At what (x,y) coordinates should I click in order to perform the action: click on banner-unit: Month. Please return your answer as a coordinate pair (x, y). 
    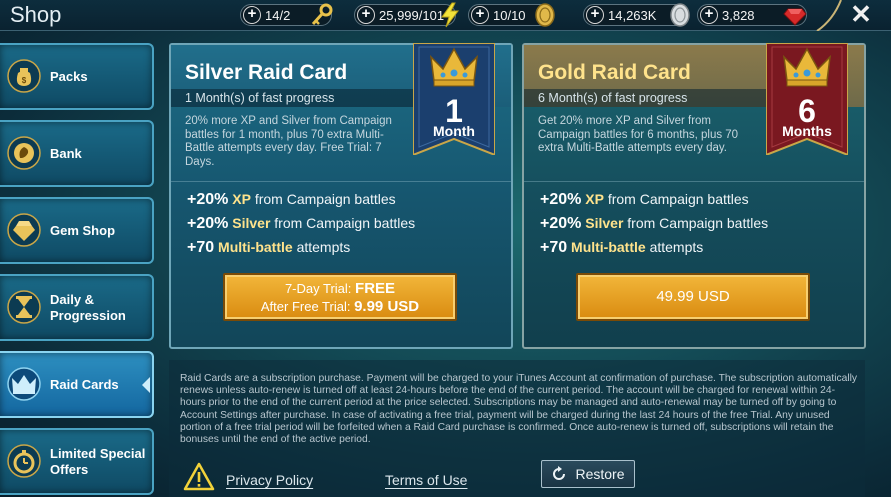
    Looking at the image, I should click on (454, 131).